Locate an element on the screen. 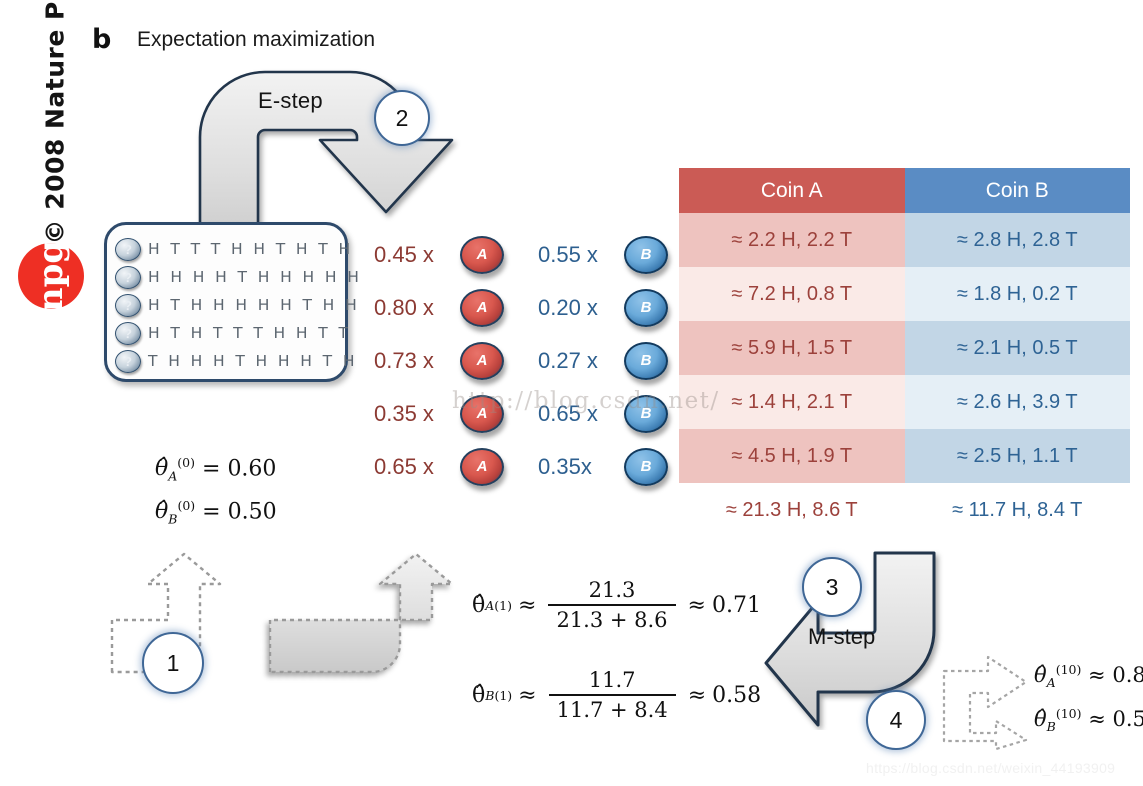 This screenshot has width=1143, height=786. total-coin-b: ≈ 11.7 H, 8.4 T is located at coordinates (1017, 510).